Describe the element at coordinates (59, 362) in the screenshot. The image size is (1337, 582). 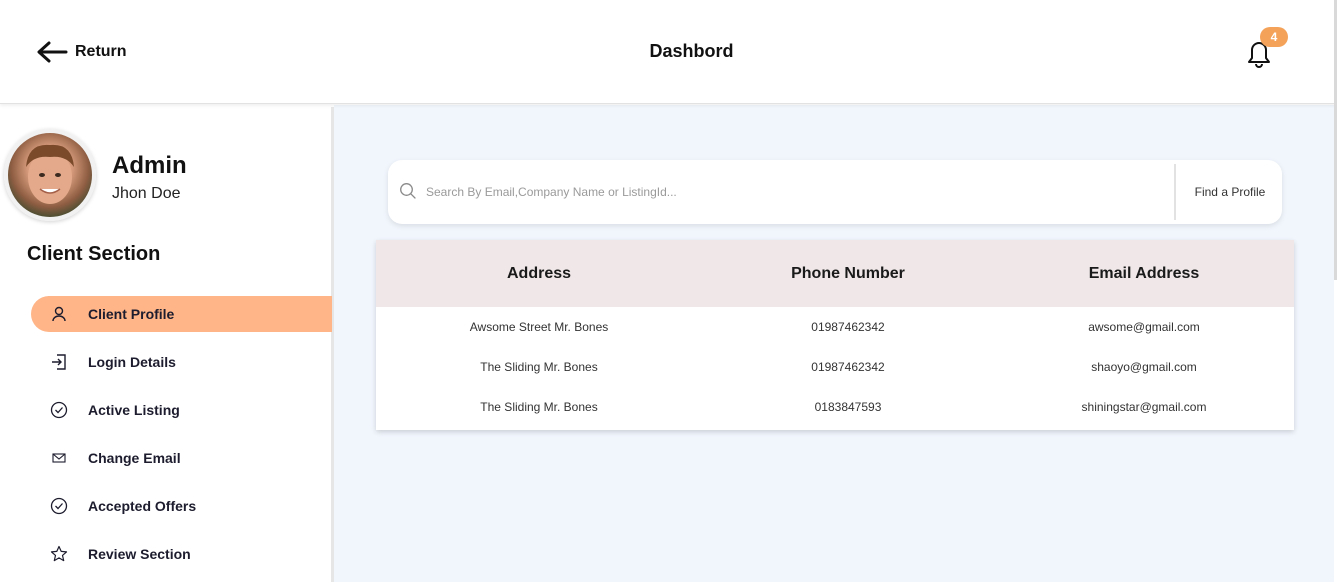
I see `login-icon` at that location.